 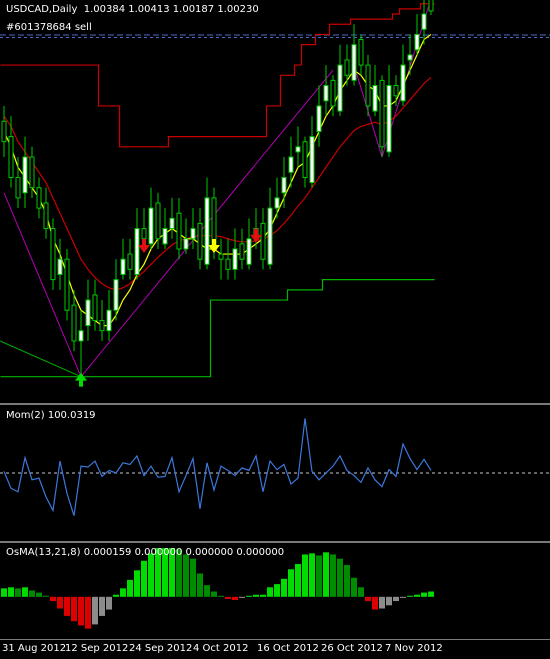 I want to click on momentum-chart, so click(x=275, y=467).